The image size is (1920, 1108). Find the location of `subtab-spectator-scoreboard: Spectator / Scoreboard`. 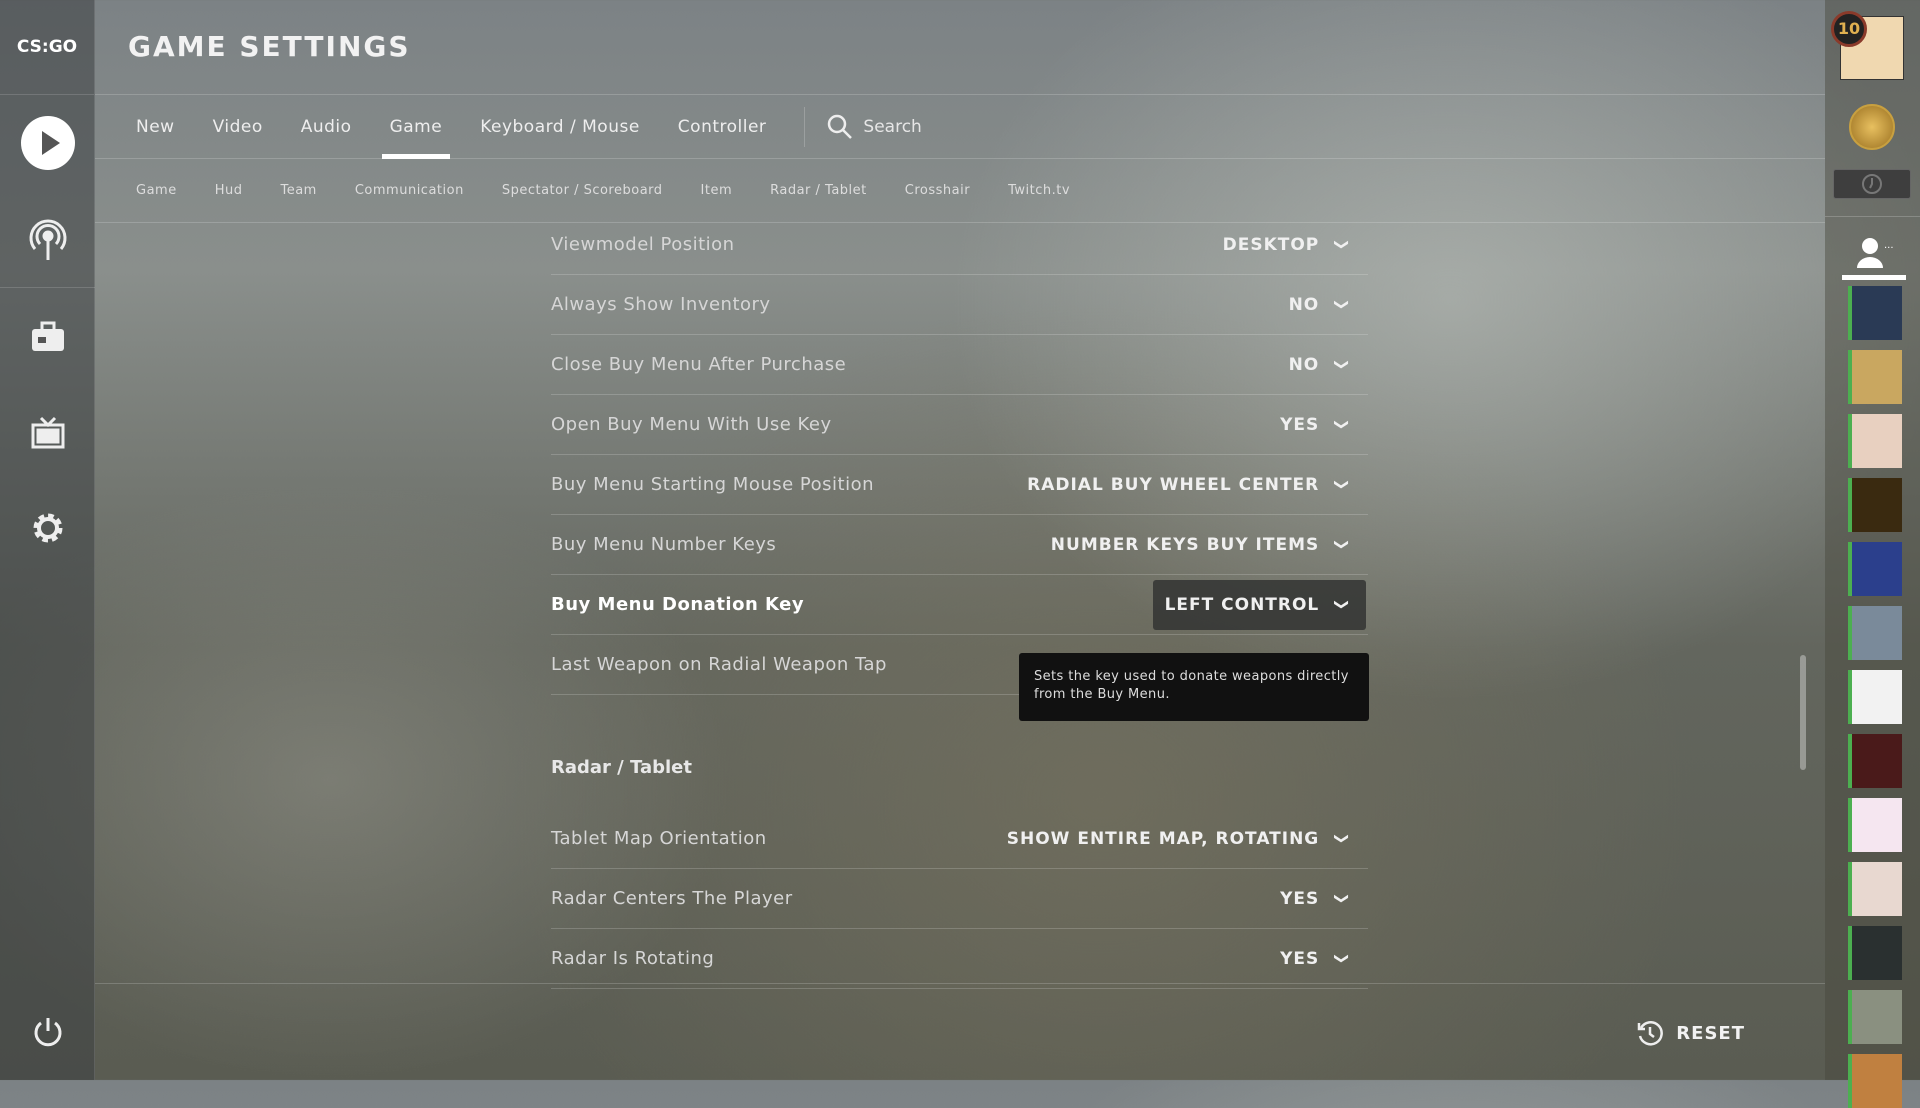

subtab-spectator-scoreboard: Spectator / Scoreboard is located at coordinates (582, 190).